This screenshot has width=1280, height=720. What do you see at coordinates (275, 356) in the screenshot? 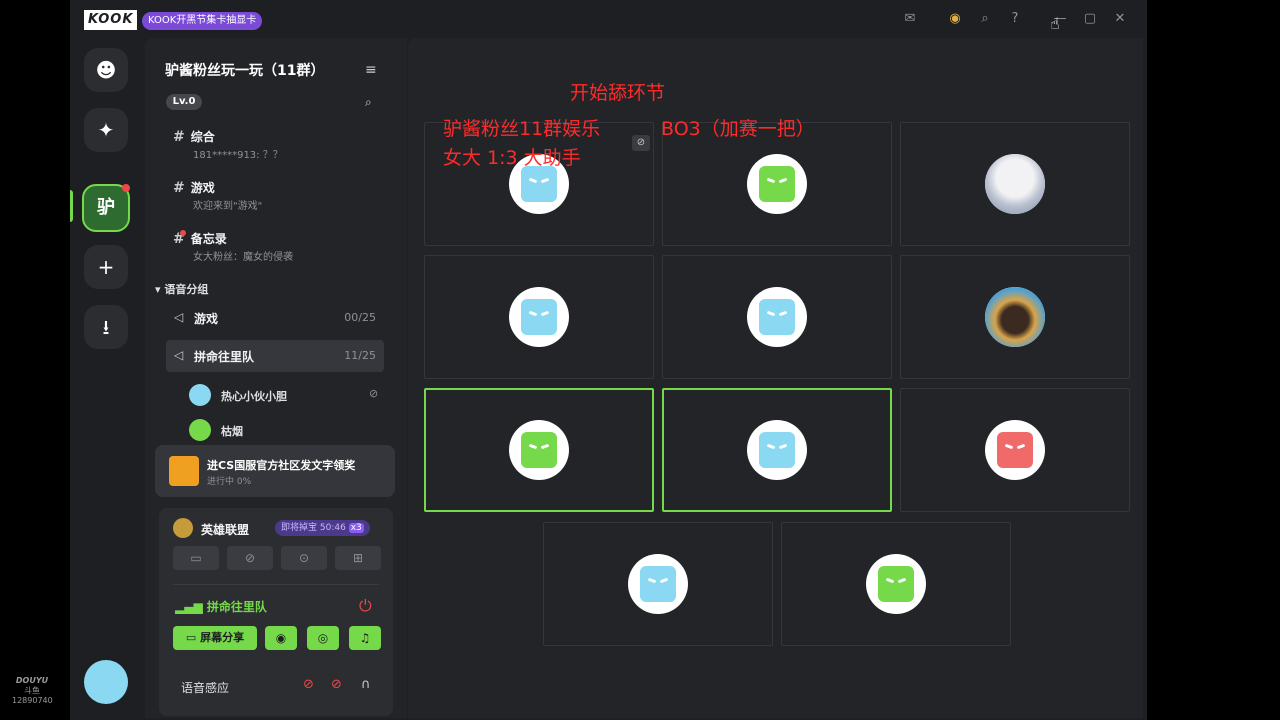
I see `voice-channel-team: ◁ 拼命往里队 11/25` at bounding box center [275, 356].